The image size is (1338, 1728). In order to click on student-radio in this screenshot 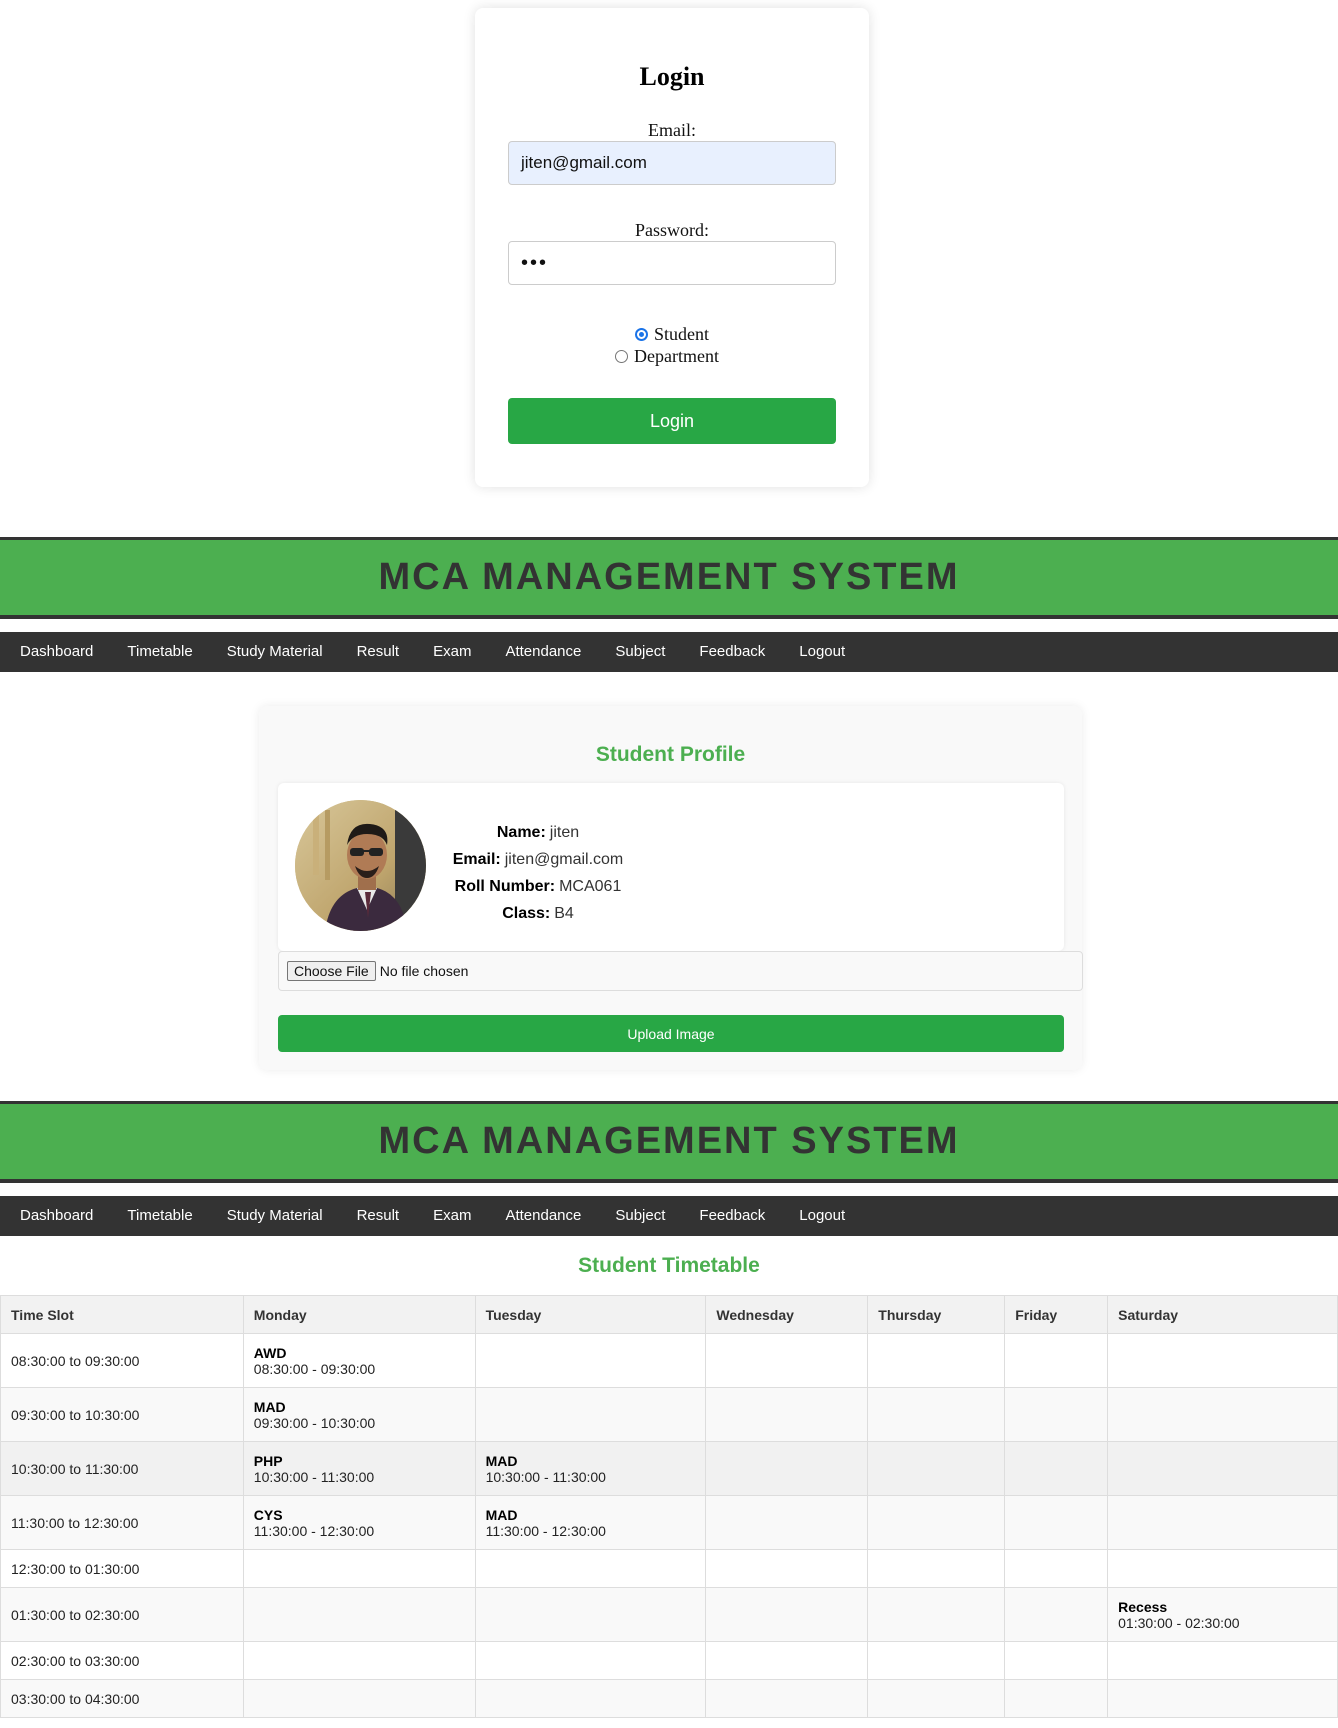, I will do `click(641, 334)`.